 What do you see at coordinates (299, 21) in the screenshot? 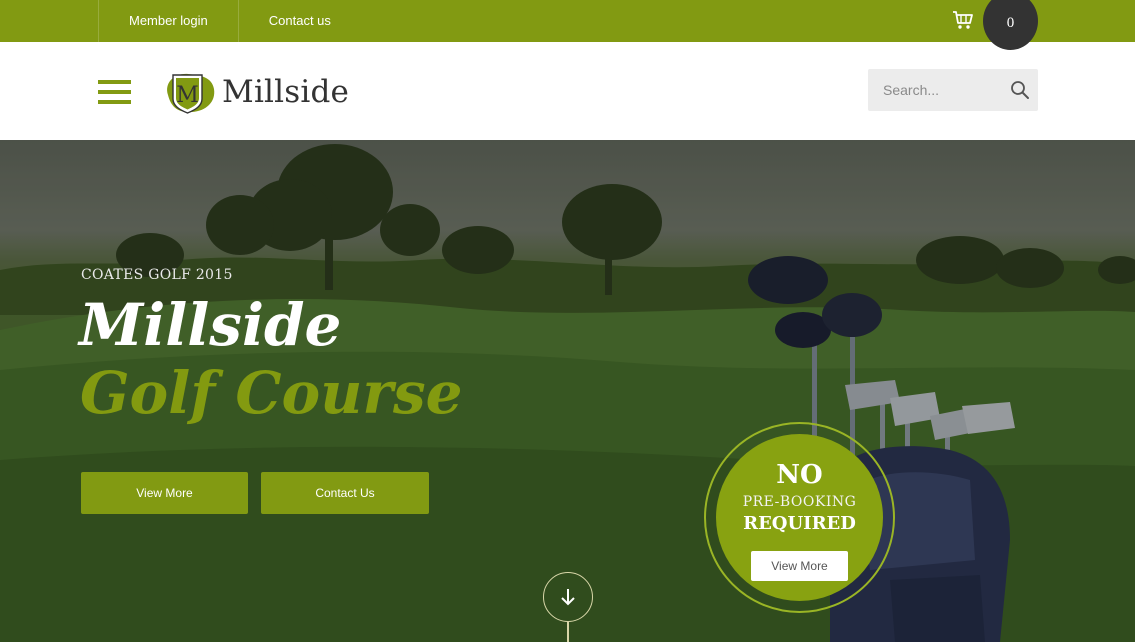
I see `contact-us-link: Contact us` at bounding box center [299, 21].